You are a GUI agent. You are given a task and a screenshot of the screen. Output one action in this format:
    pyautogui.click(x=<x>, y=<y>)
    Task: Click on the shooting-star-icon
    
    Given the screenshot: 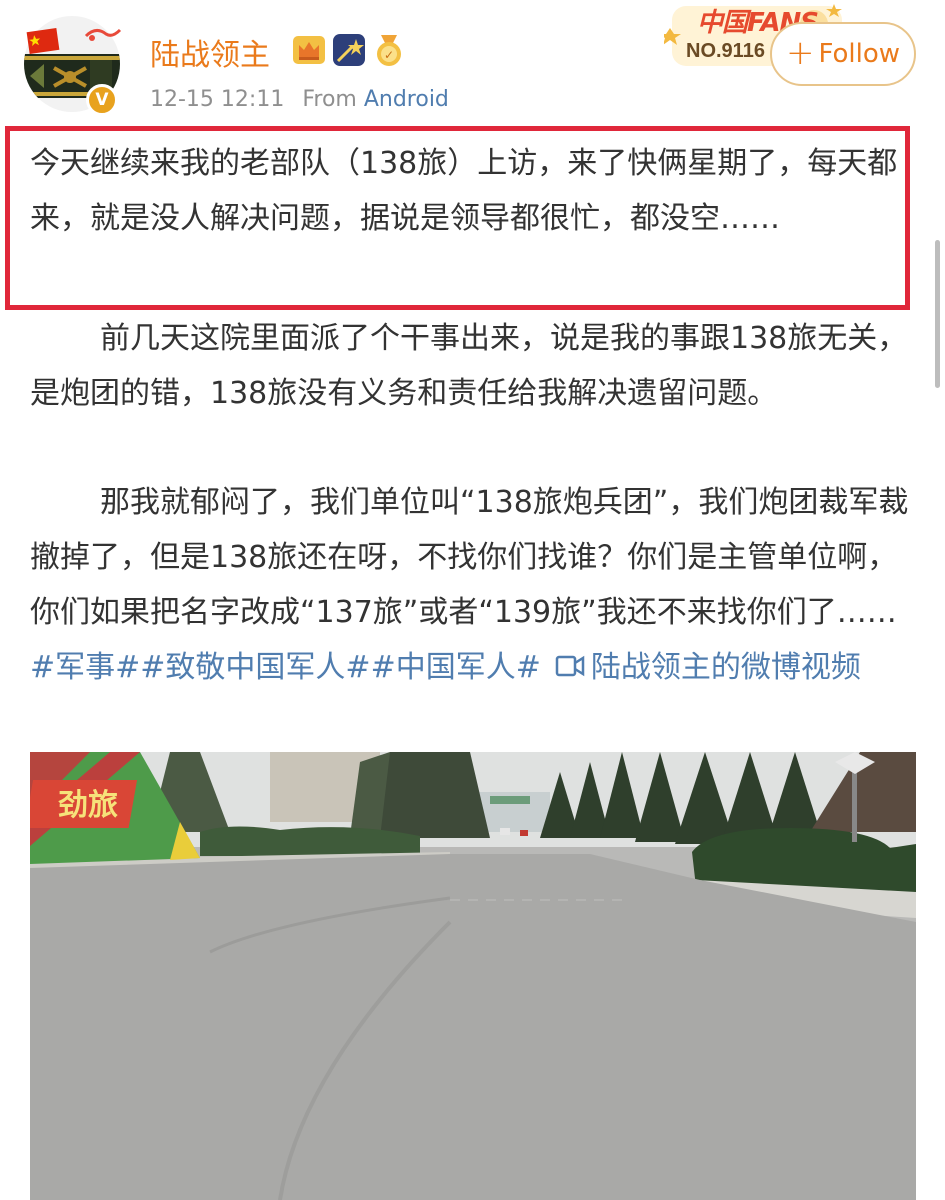 What is the action you would take?
    pyautogui.click(x=349, y=50)
    